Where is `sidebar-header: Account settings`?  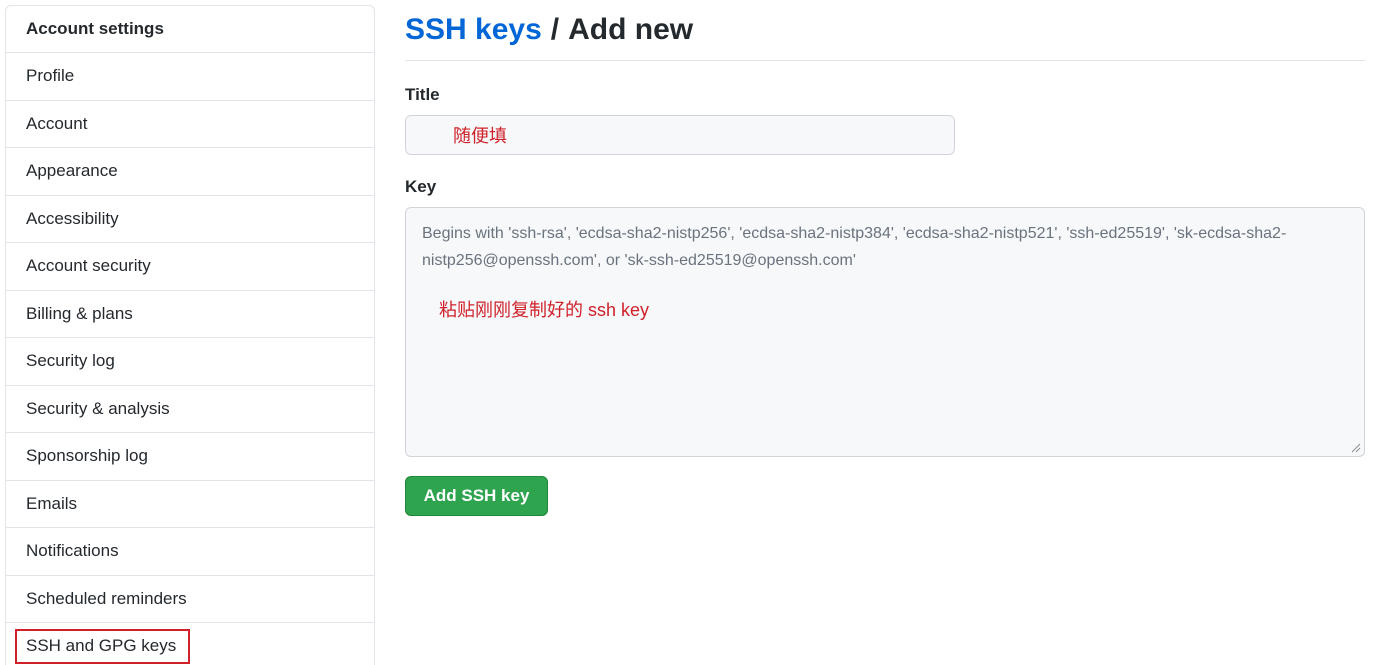 sidebar-header: Account settings is located at coordinates (190, 29).